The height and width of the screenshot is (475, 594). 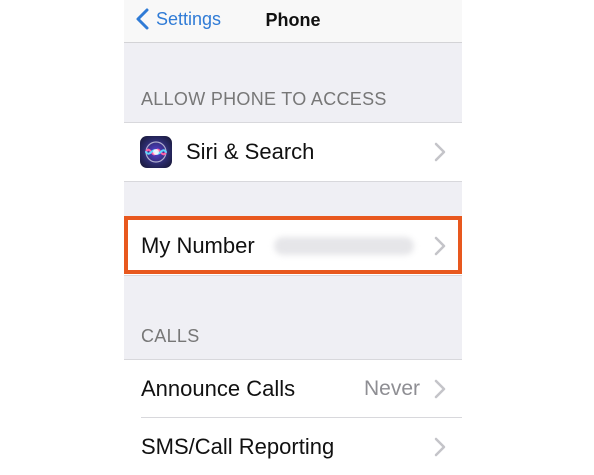 What do you see at coordinates (198, 245) in the screenshot?
I see `my-number-label: My Number` at bounding box center [198, 245].